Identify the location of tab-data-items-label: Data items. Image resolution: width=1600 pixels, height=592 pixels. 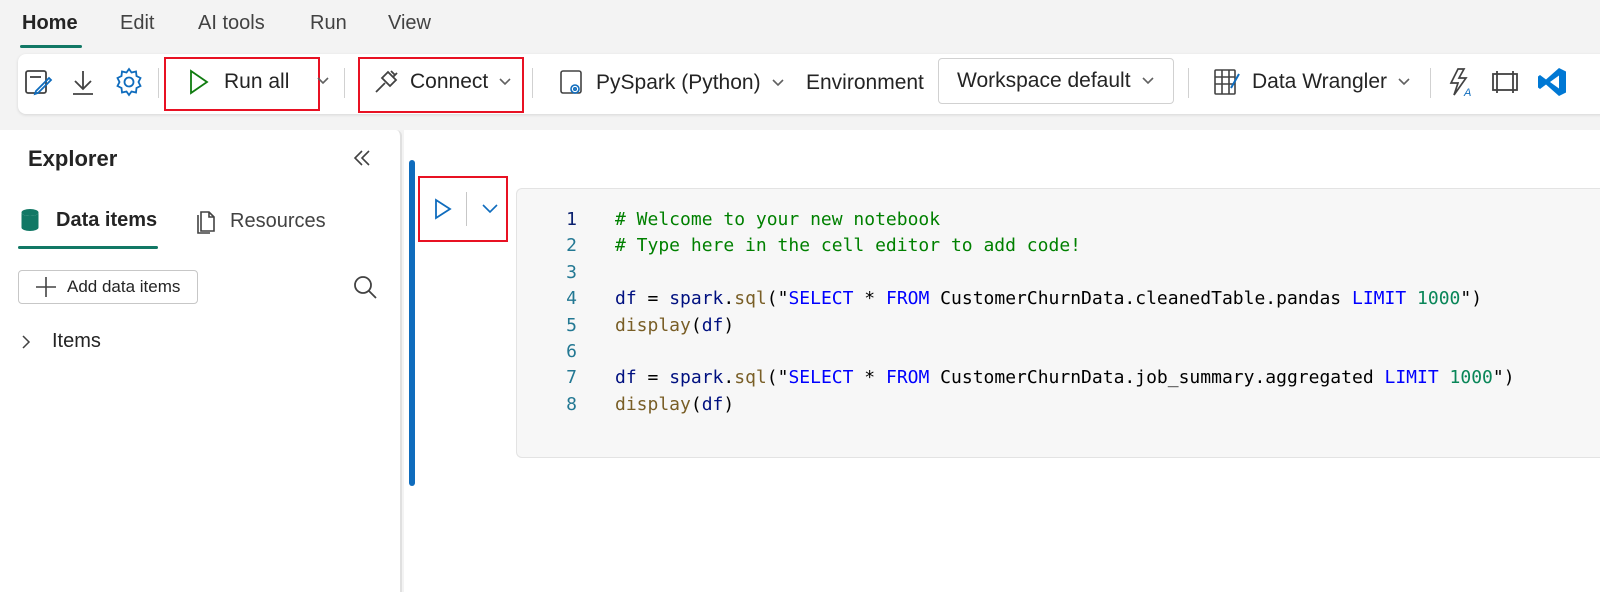
(107, 219).